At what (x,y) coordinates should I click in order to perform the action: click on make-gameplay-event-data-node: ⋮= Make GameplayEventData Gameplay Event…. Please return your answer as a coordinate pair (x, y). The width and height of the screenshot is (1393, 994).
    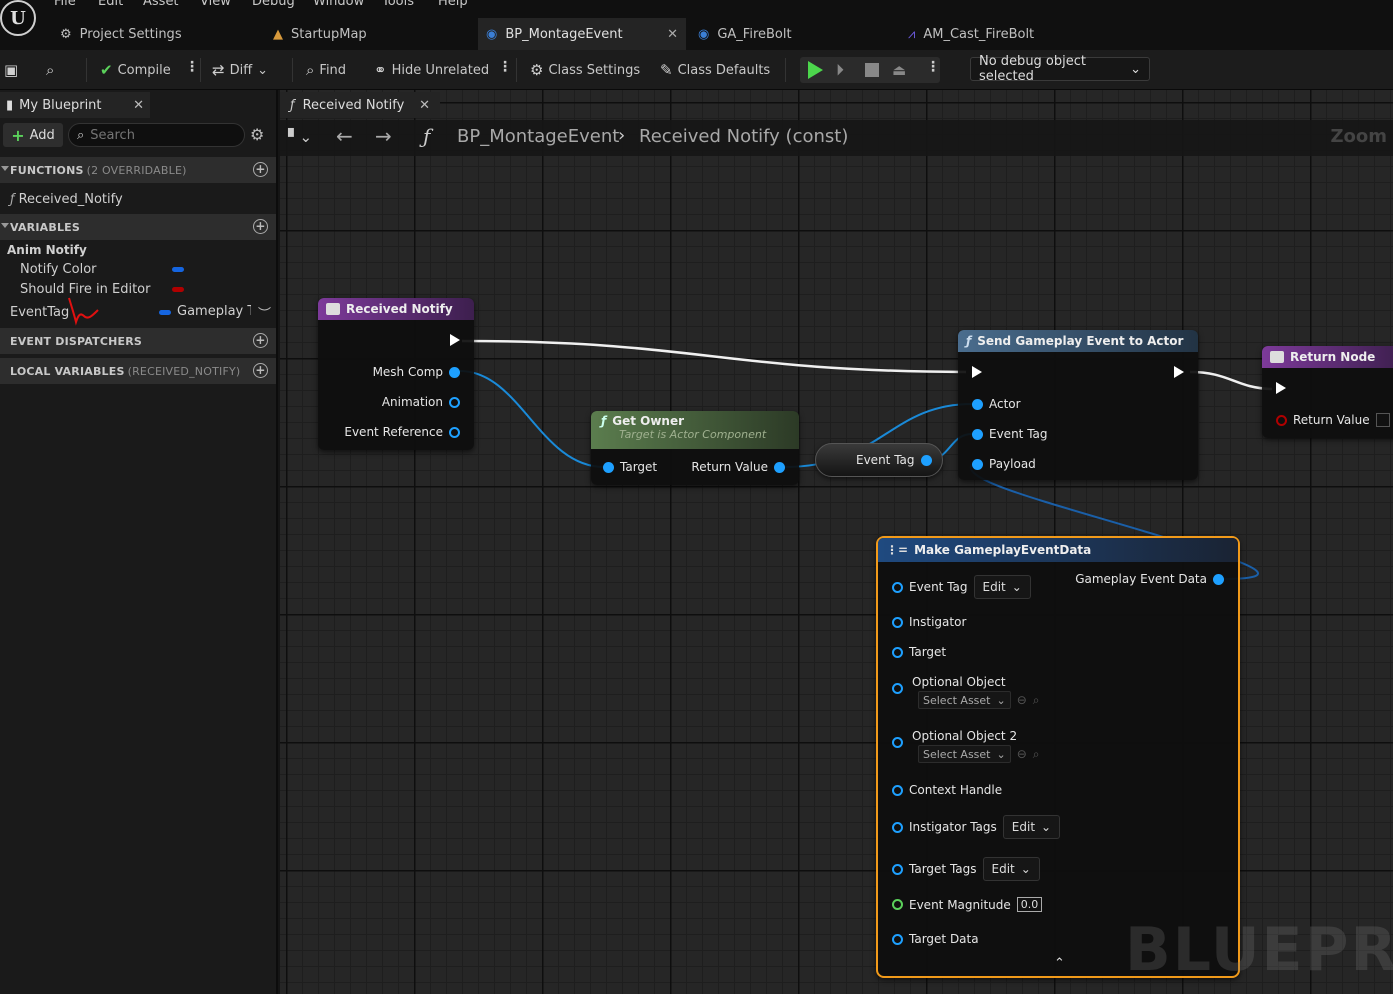
    Looking at the image, I should click on (1058, 757).